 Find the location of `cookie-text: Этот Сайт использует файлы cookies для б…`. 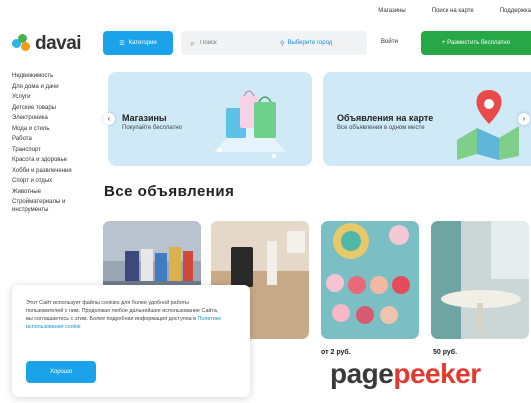

cookie-text: Этот Сайт использует файлы cookies для б… is located at coordinates (124, 315).